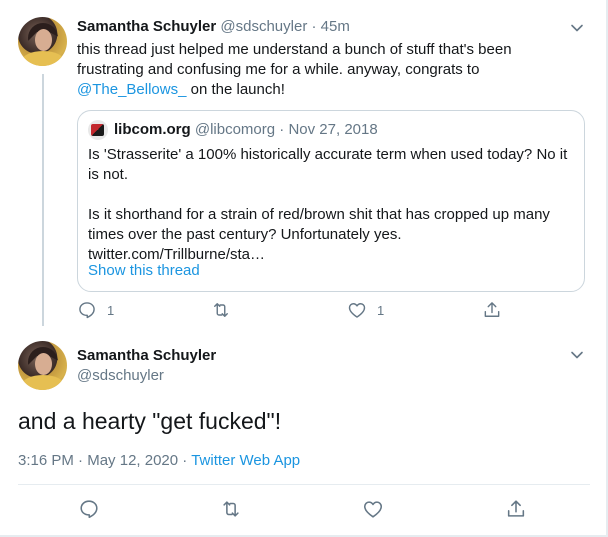  What do you see at coordinates (335, 26) in the screenshot?
I see `timestamp: 45m` at bounding box center [335, 26].